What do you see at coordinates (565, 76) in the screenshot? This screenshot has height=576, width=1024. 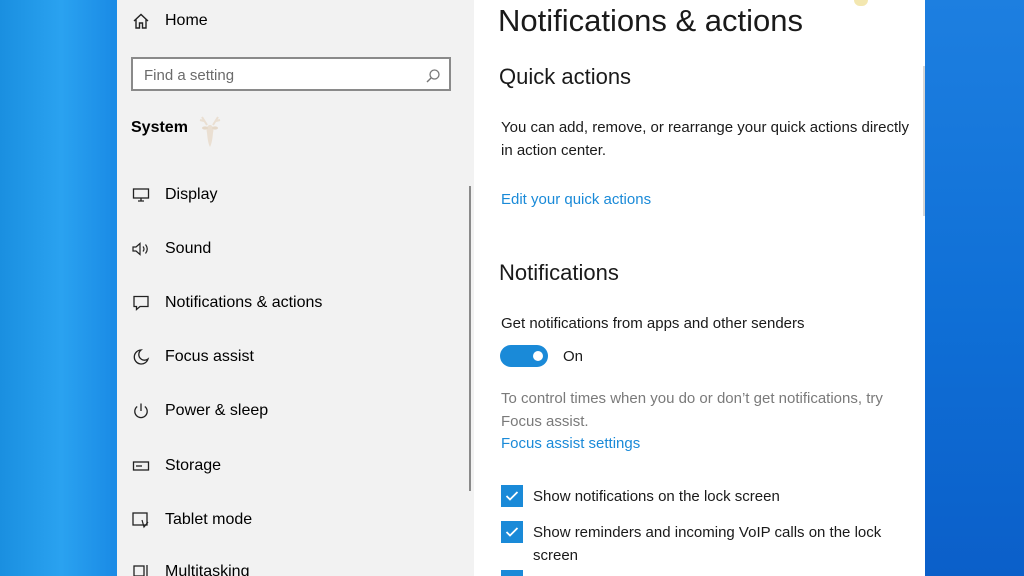 I see `quick-actions-heading: Quick actions` at bounding box center [565, 76].